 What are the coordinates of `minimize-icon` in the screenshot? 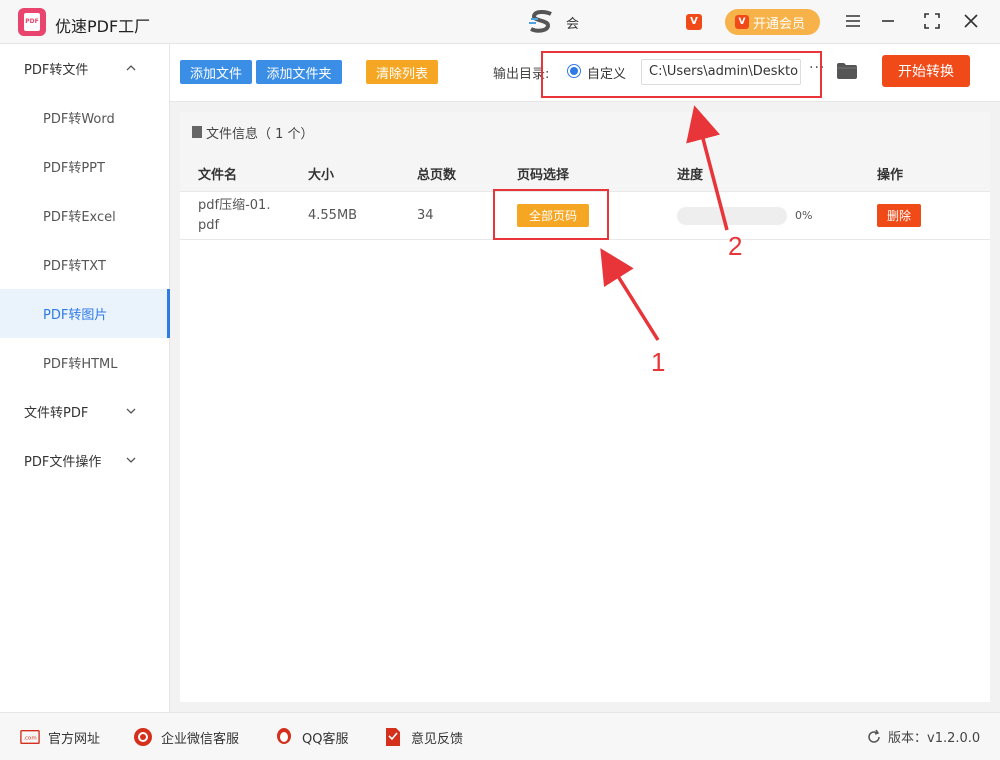 It's located at (888, 21).